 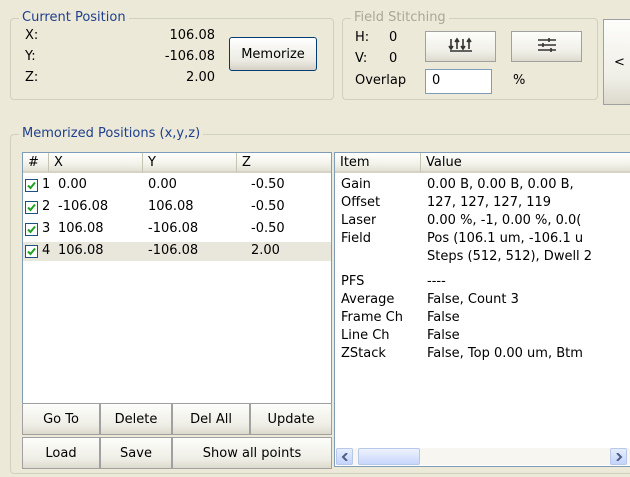 I want to click on property-value: 0.00 %, -1, 0.00 %, 0.0(, so click(x=504, y=220).